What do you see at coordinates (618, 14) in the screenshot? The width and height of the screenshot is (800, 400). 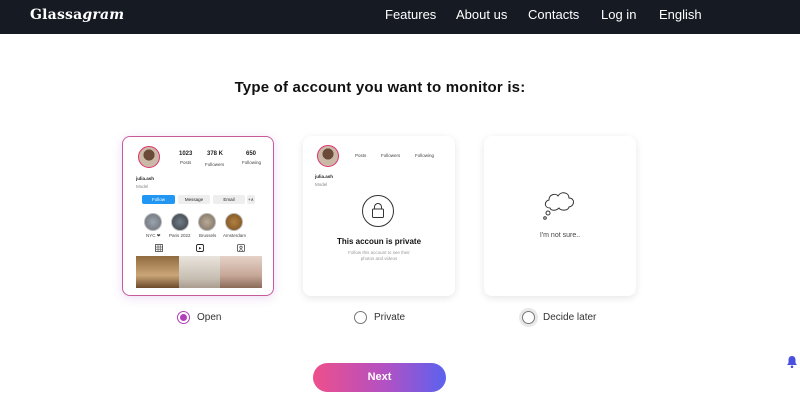 I see `nav-log-in: Log in` at bounding box center [618, 14].